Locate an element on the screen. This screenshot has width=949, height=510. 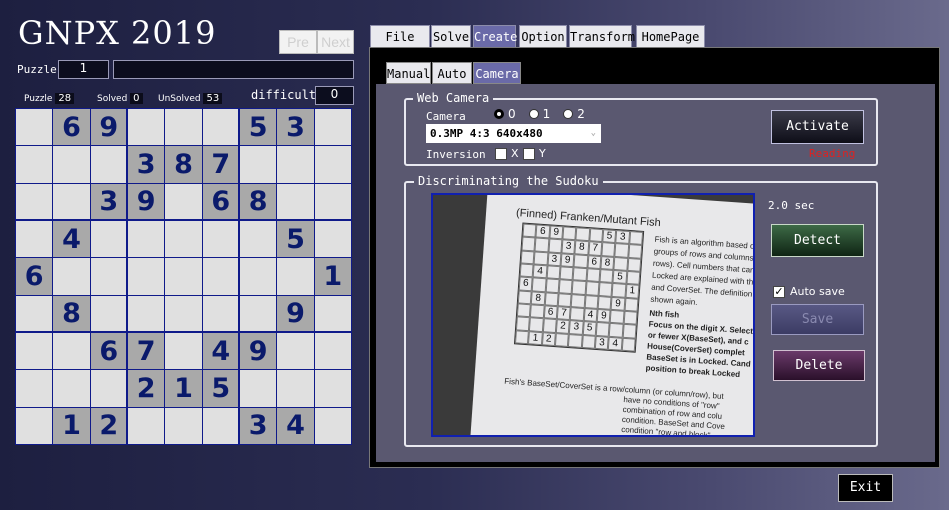
inversion-y: Y is located at coordinates (534, 153).